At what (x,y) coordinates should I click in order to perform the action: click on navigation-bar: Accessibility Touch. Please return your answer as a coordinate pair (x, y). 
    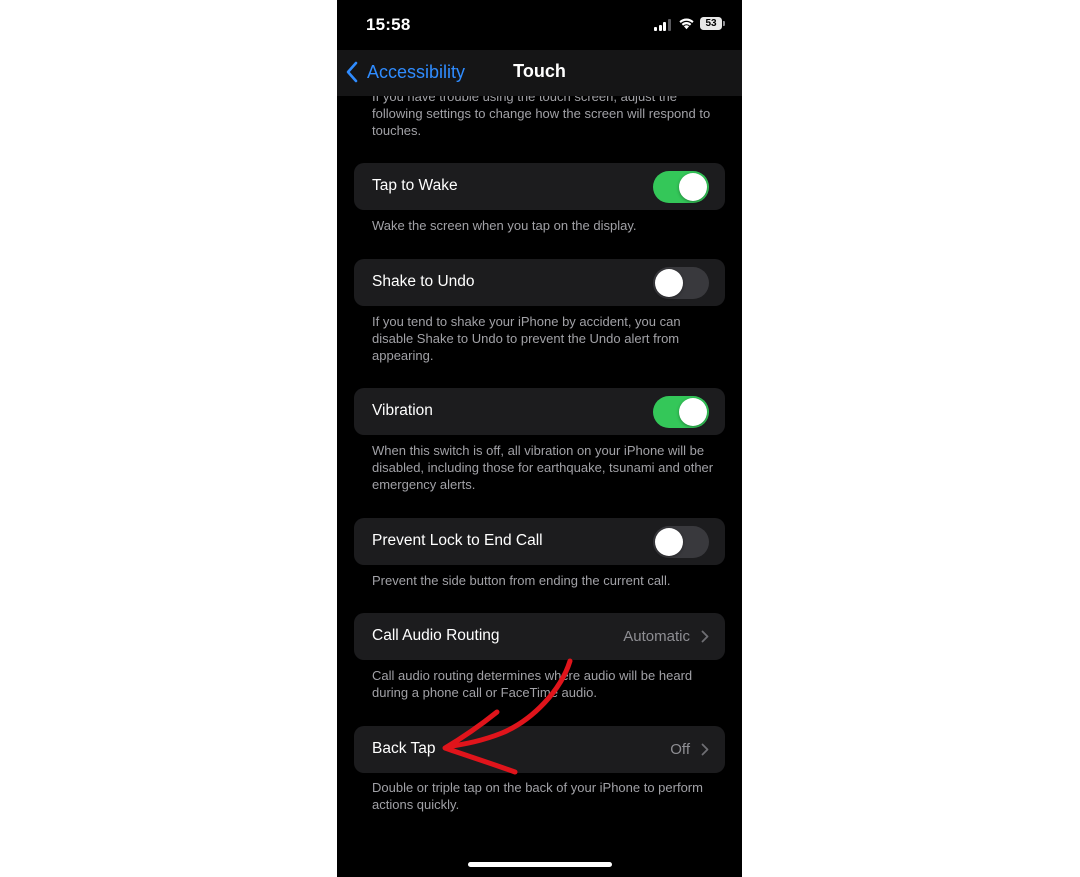
    Looking at the image, I should click on (539, 73).